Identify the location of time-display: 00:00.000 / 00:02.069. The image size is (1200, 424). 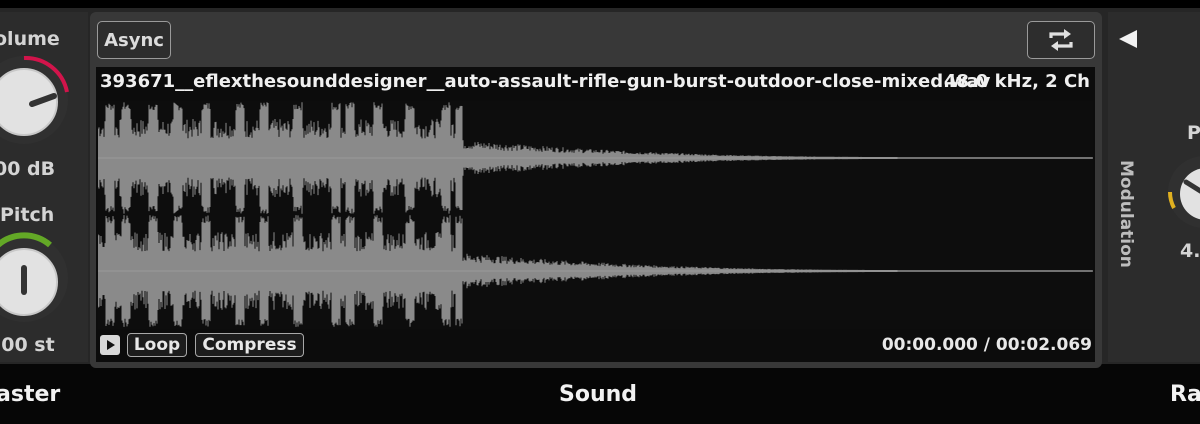
(986, 345).